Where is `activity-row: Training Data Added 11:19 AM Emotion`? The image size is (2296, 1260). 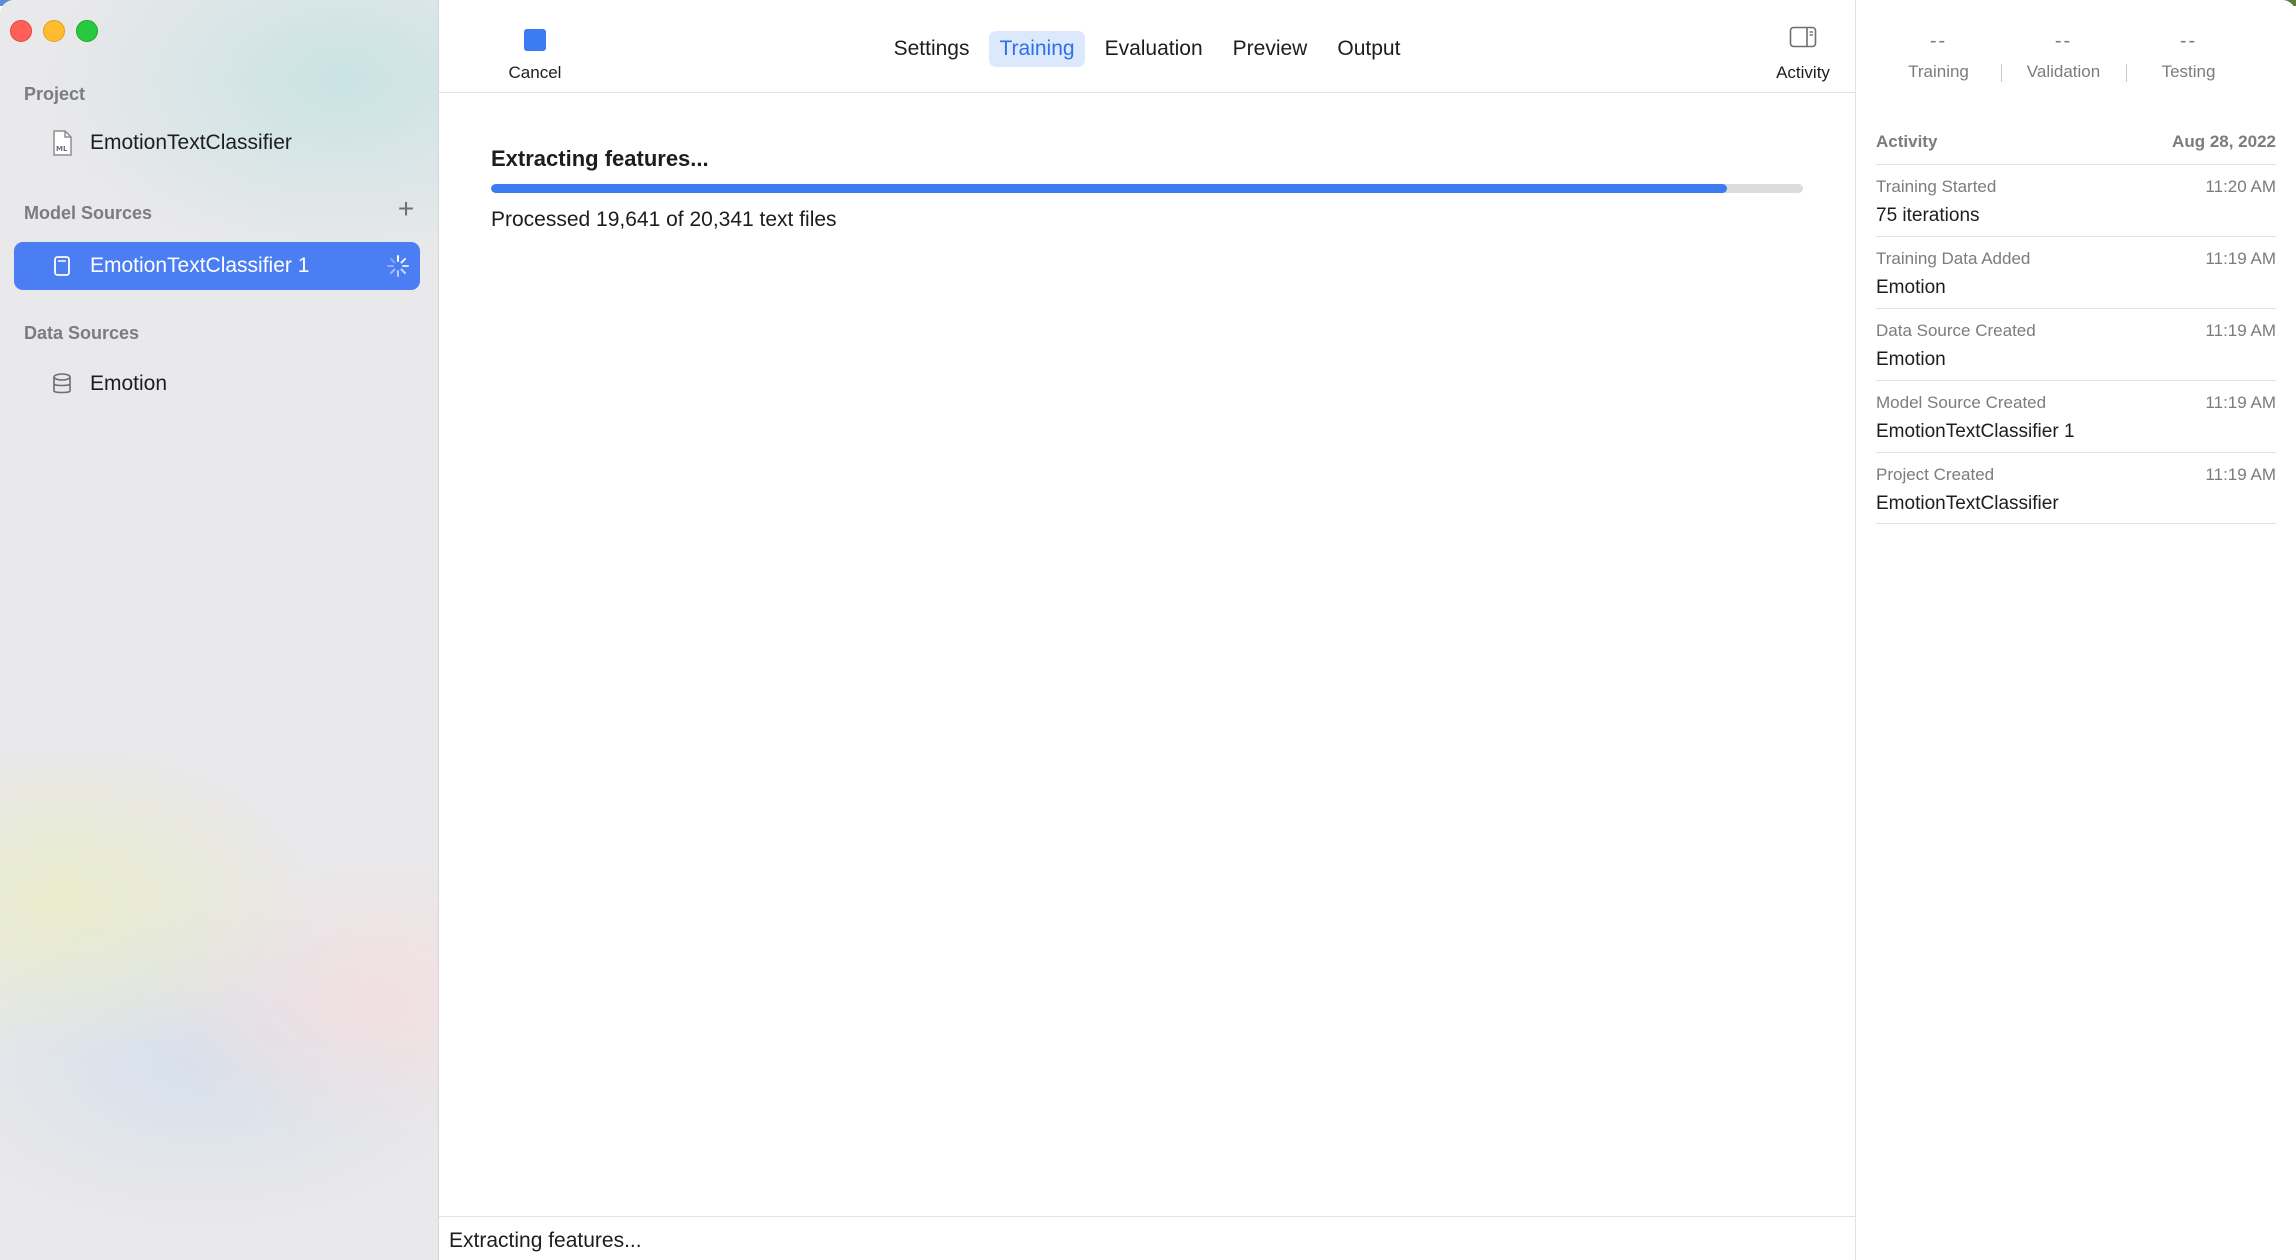
activity-row: Training Data Added 11:19 AM Emotion is located at coordinates (2076, 272).